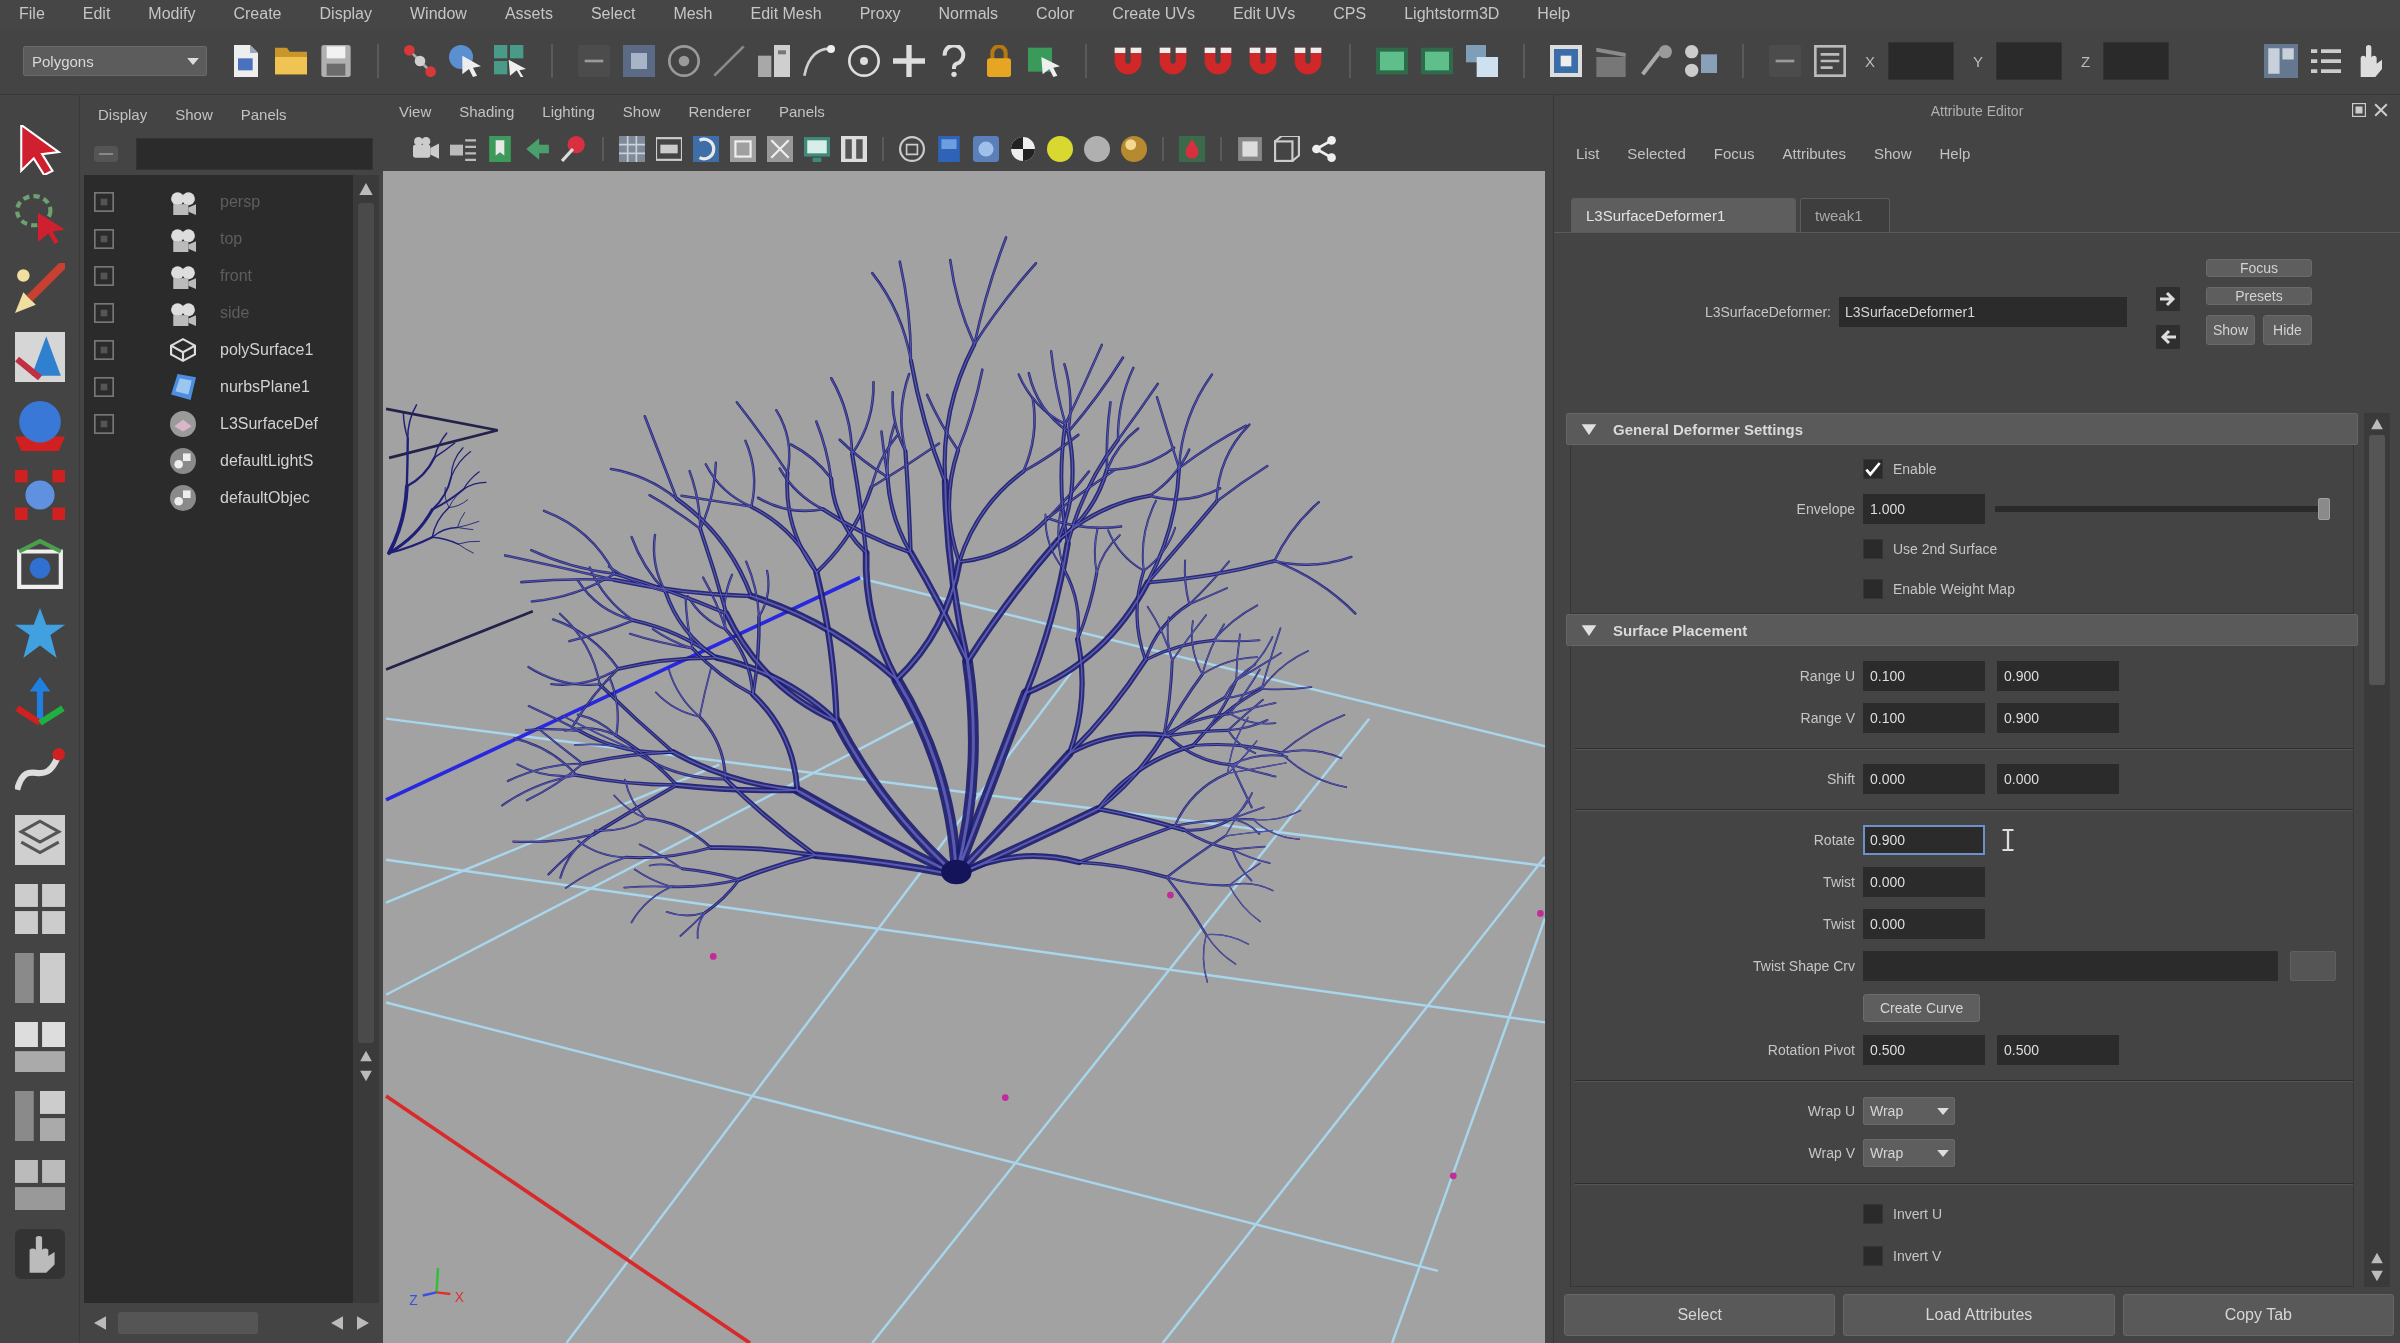  I want to click on number-field: 0.500, so click(2058, 1050).